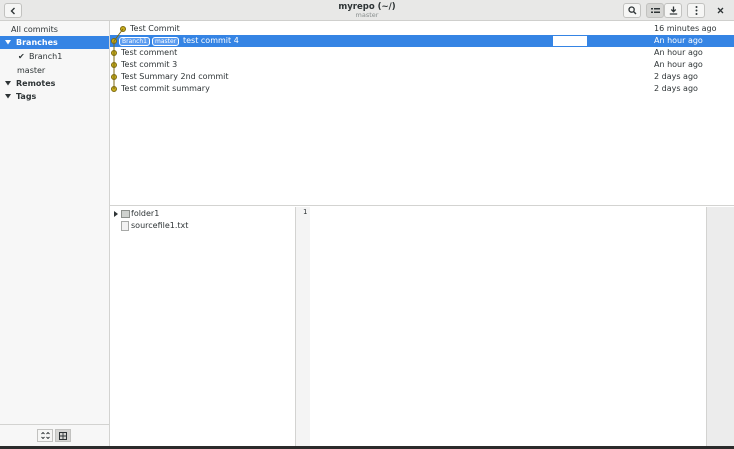 The width and height of the screenshot is (734, 449). I want to click on search-button, so click(632, 10).